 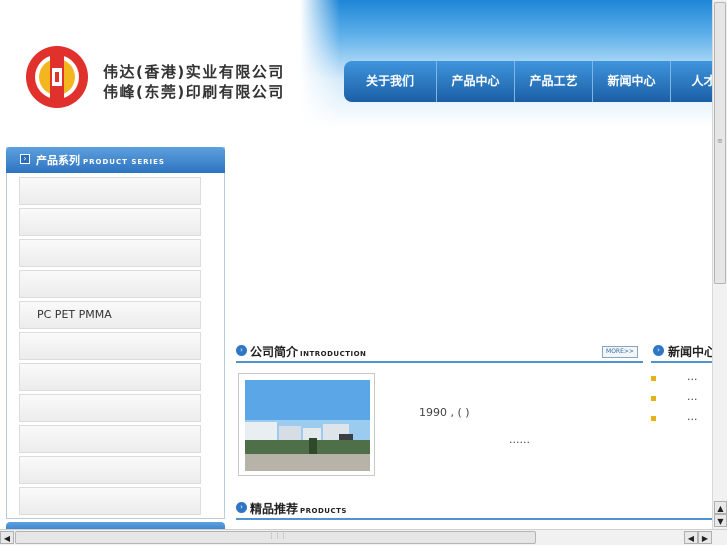 What do you see at coordinates (323, 511) in the screenshot?
I see `products-title-en: PRODUCTS` at bounding box center [323, 511].